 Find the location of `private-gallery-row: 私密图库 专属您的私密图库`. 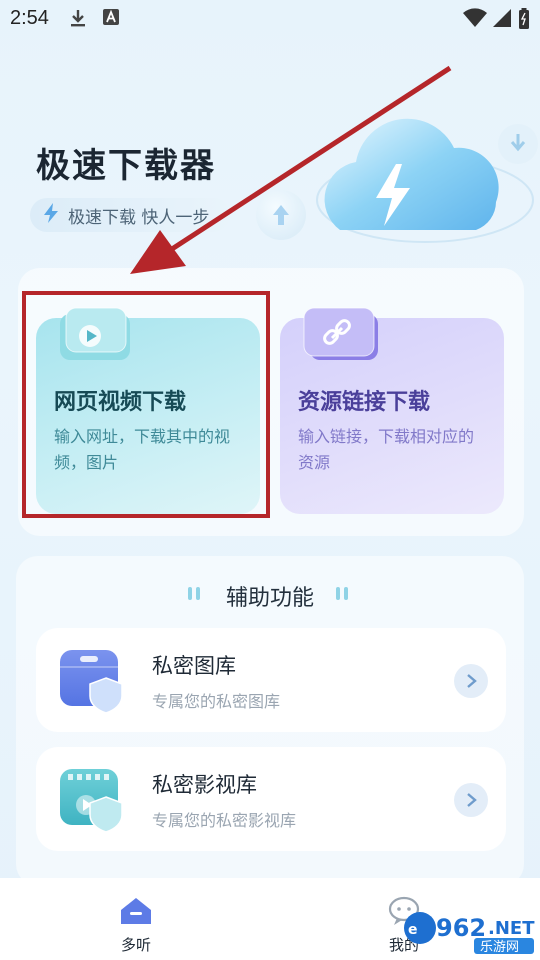

private-gallery-row: 私密图库 专属您的私密图库 is located at coordinates (271, 680).